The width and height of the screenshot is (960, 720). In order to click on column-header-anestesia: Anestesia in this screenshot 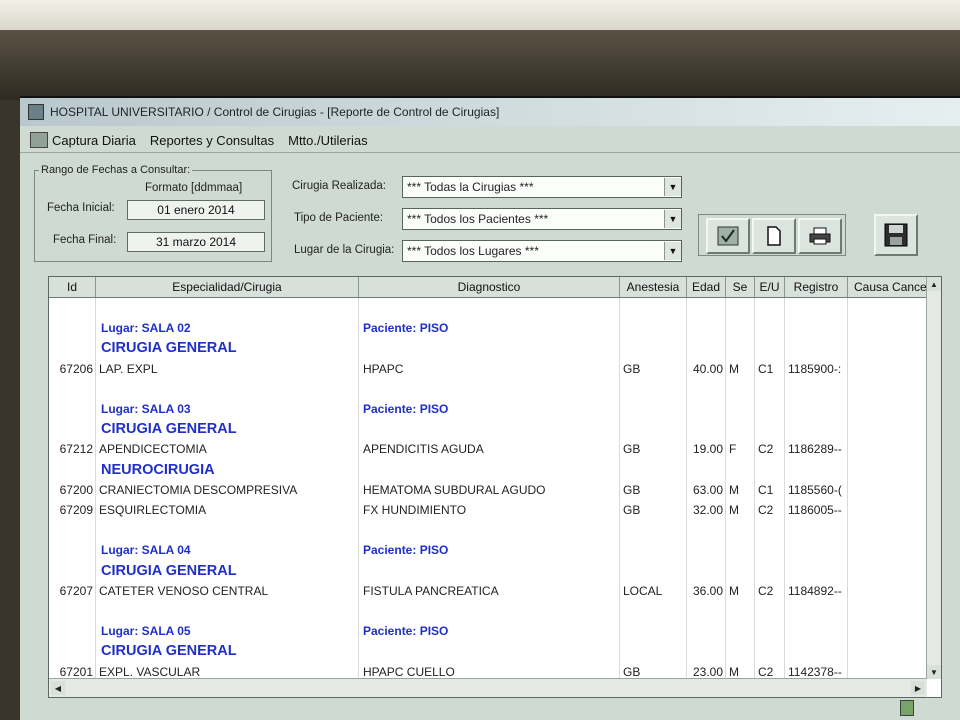, I will do `click(653, 287)`.